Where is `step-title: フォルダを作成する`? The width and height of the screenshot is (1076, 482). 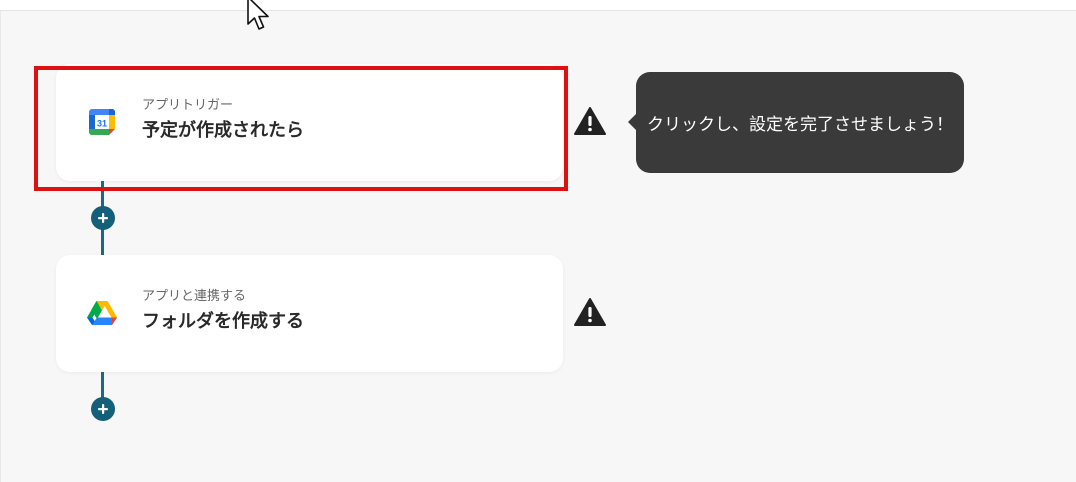 step-title: フォルダを作成する is located at coordinates (223, 321).